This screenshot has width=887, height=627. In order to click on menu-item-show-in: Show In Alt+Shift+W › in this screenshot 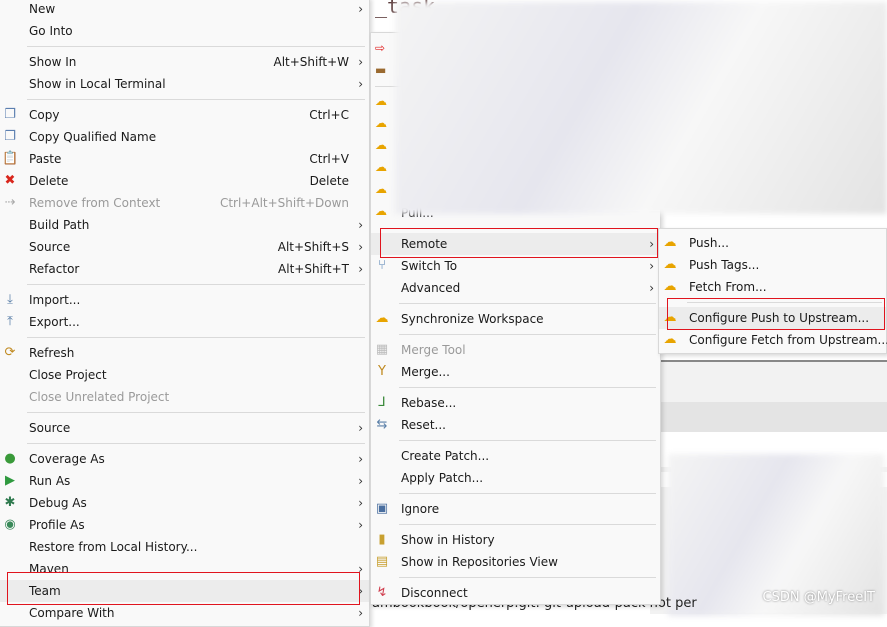, I will do `click(184, 62)`.